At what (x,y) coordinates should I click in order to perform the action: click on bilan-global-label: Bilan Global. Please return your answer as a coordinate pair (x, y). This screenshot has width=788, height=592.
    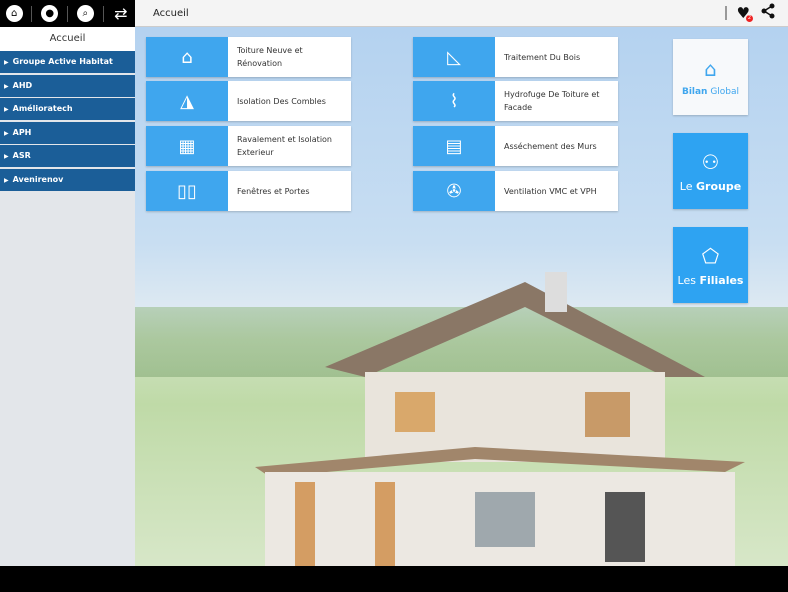
    Looking at the image, I should click on (710, 92).